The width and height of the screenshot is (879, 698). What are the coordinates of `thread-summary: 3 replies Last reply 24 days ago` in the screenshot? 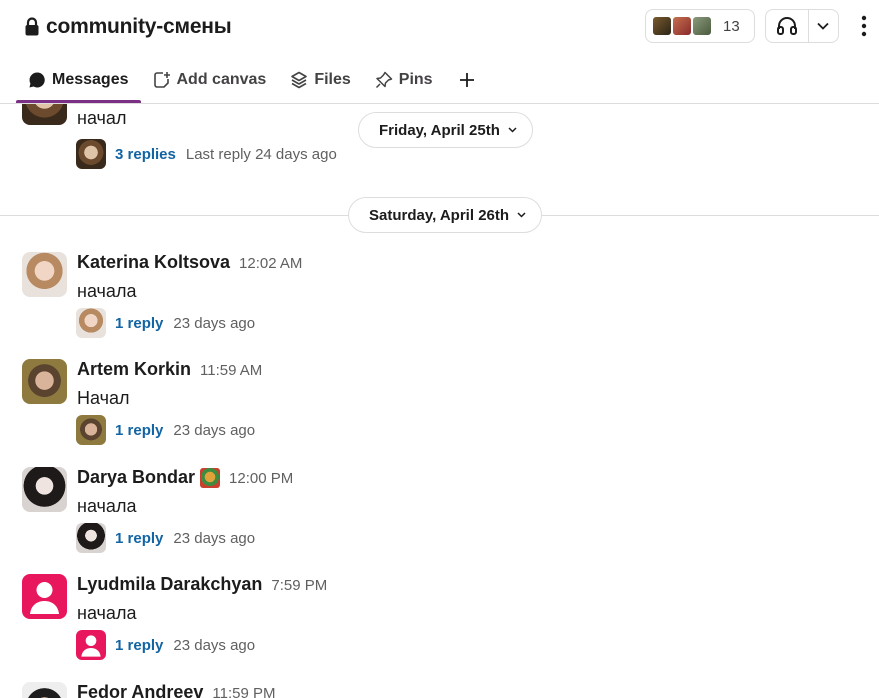 It's located at (206, 154).